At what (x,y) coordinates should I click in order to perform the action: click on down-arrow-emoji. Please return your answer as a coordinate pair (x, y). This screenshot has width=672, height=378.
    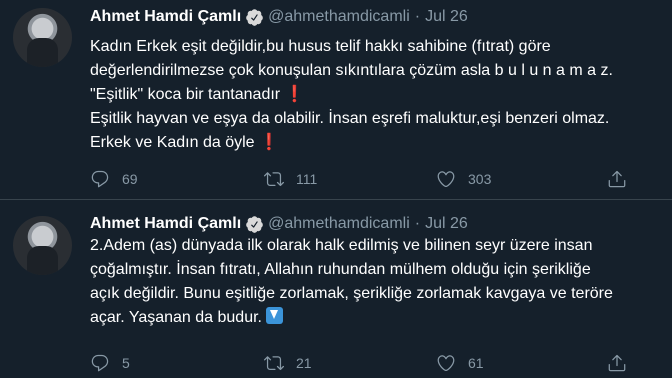
    Looking at the image, I should click on (274, 315).